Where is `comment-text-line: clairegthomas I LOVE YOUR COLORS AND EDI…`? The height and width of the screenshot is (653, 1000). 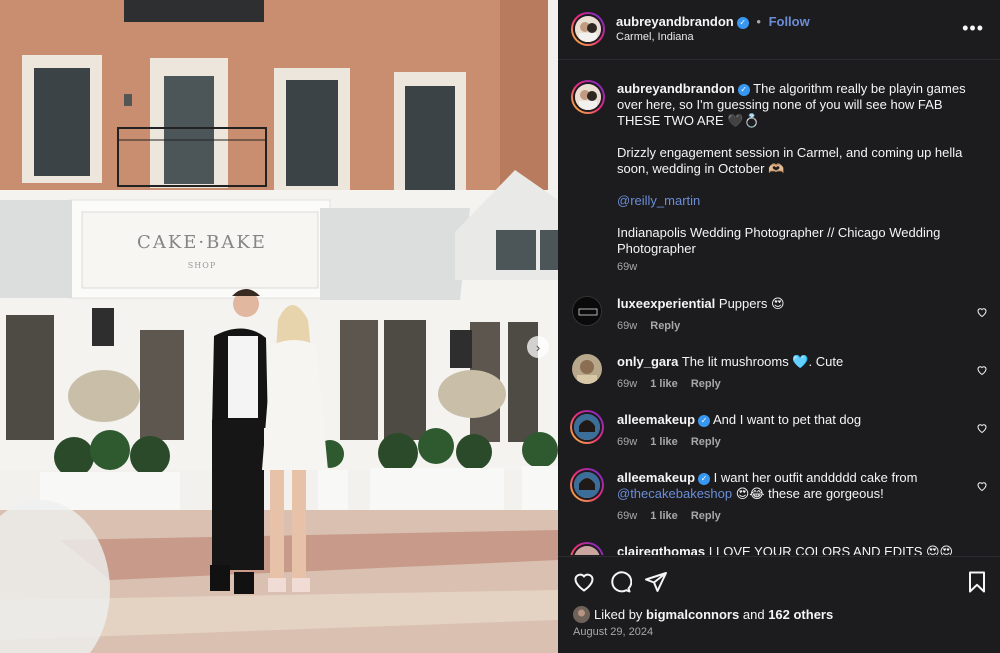
comment-text-line: clairegthomas I LOVE YOUR COLORS AND EDI… is located at coordinates (787, 549).